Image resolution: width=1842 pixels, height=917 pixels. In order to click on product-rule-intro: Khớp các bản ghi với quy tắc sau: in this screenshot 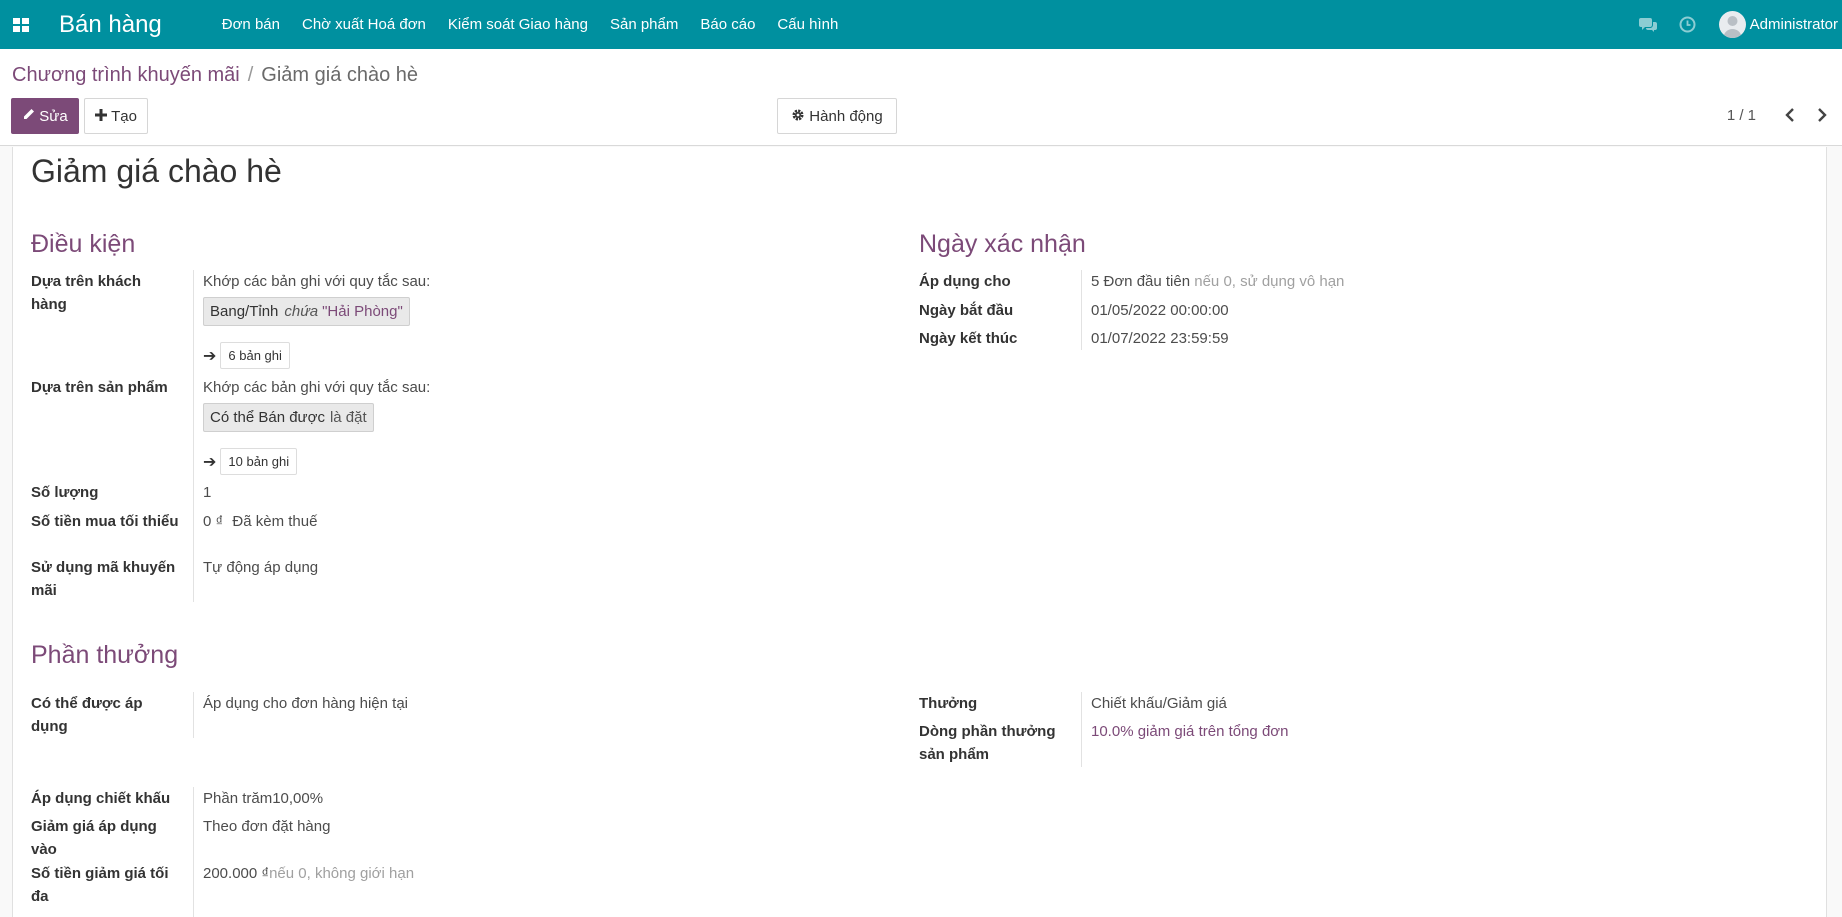, I will do `click(317, 387)`.